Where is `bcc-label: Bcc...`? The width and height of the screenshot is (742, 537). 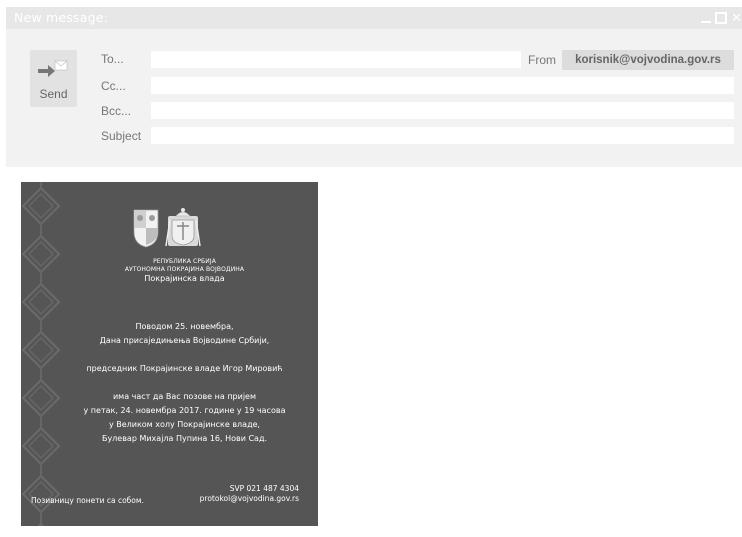 bcc-label: Bcc... is located at coordinates (116, 111).